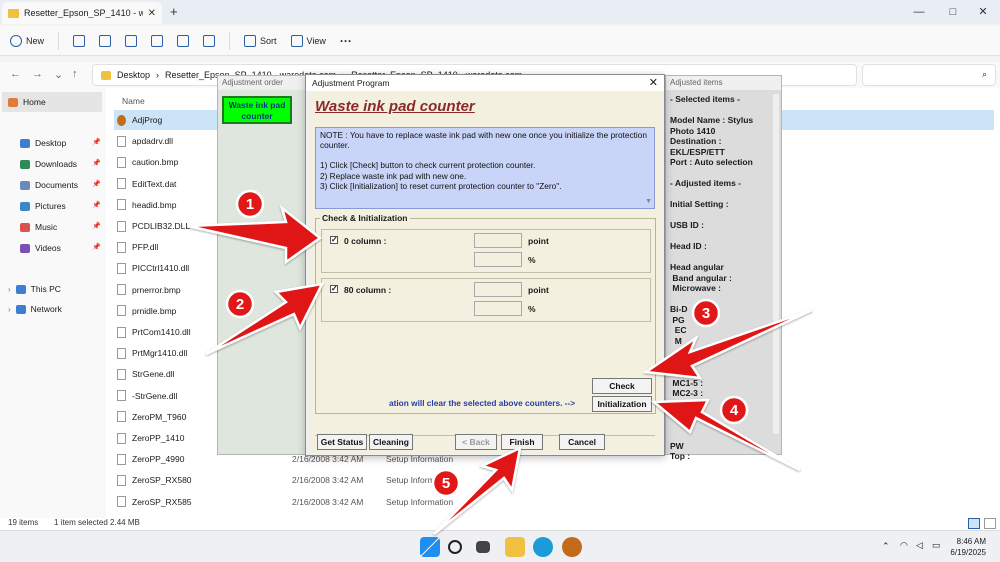  What do you see at coordinates (676, 340) in the screenshot?
I see `adjusted-items-line: M` at bounding box center [676, 340].